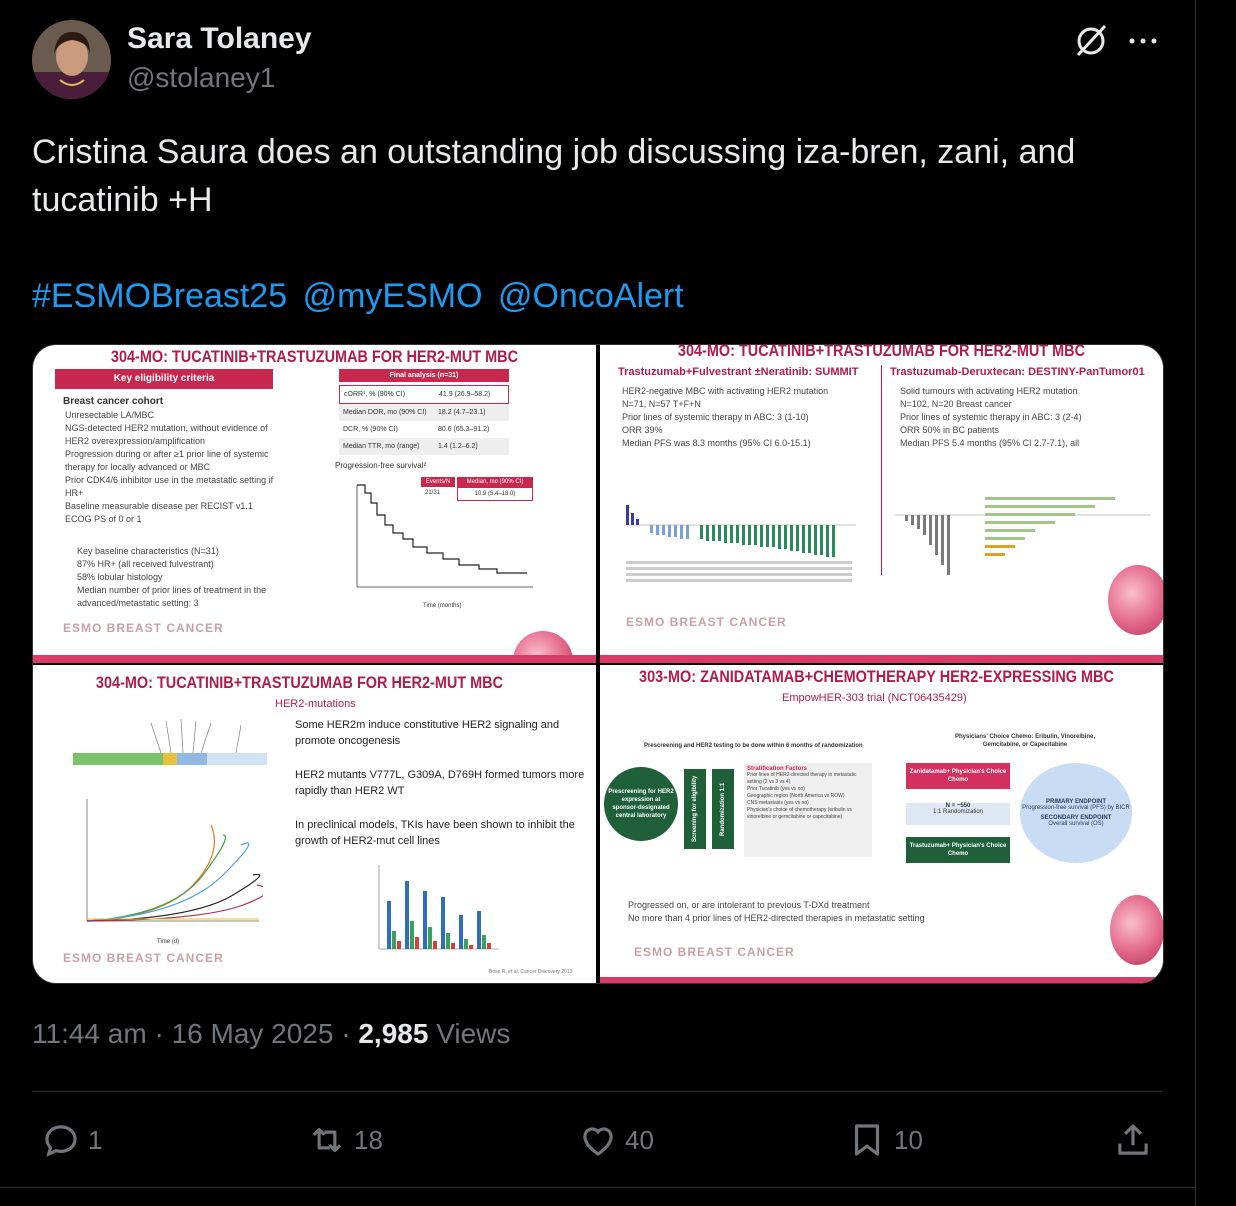  Describe the element at coordinates (591, 296) in the screenshot. I see `mention-link: @OncoAlert` at that location.